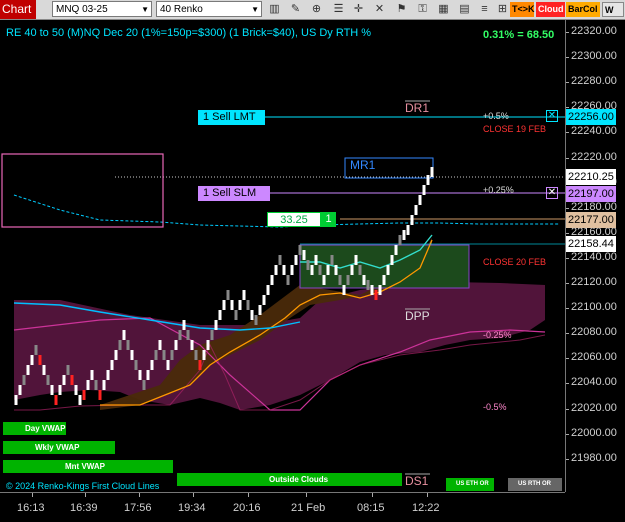 This screenshot has height=522, width=625. I want to click on day-vwap-label: Day VWAP, so click(34, 428).